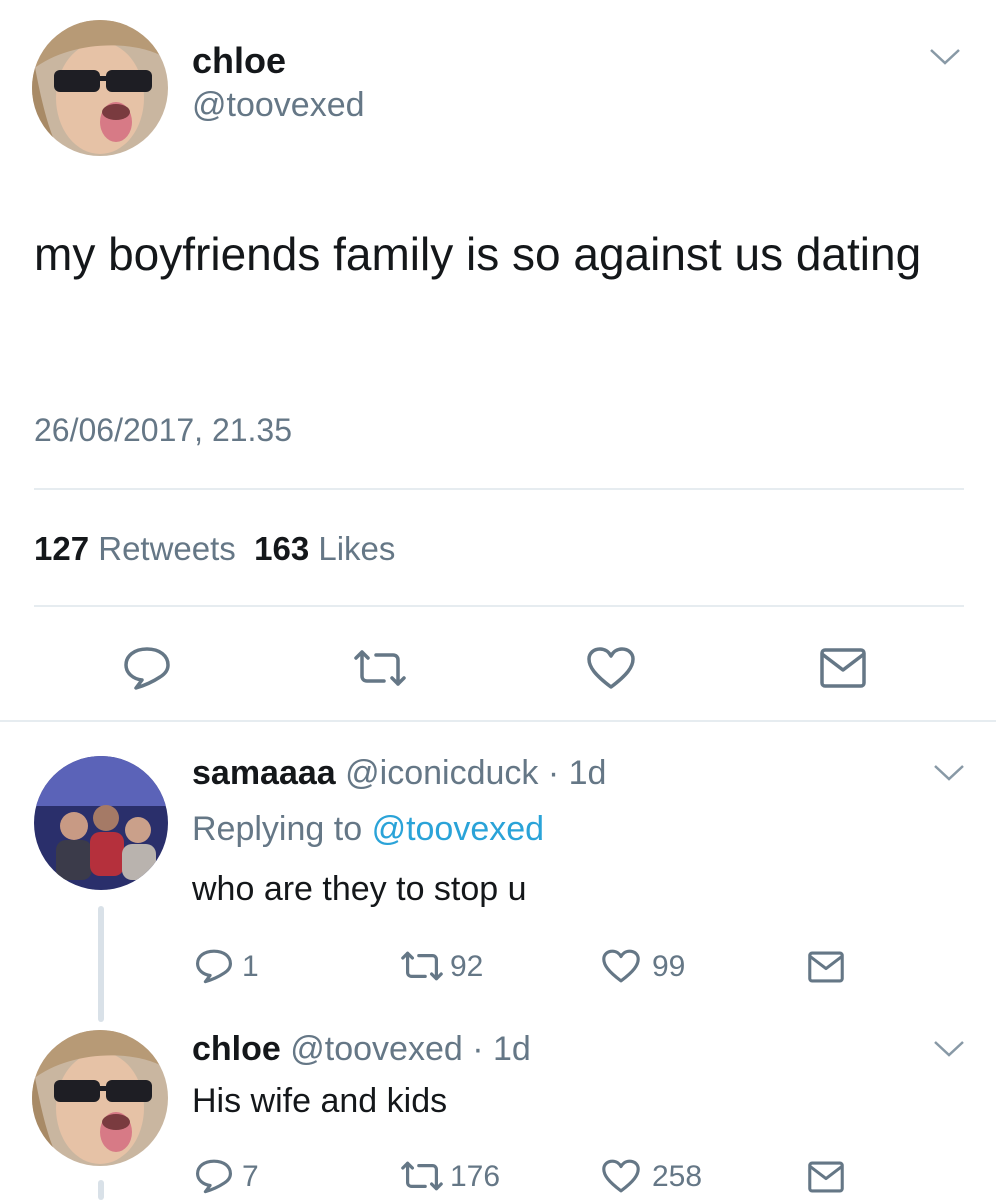 Image resolution: width=996 pixels, height=1200 pixels. What do you see at coordinates (250, 966) in the screenshot?
I see `reply-count: 1` at bounding box center [250, 966].